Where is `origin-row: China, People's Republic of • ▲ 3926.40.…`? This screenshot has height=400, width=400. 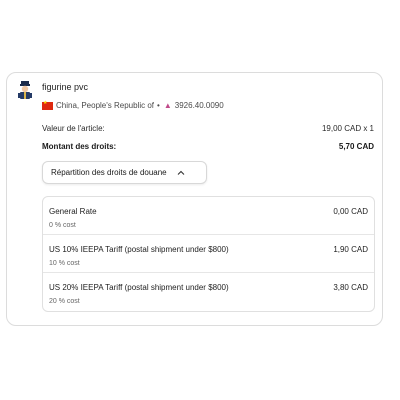 origin-row: China, People's Republic of • ▲ 3926.40.… is located at coordinates (133, 105).